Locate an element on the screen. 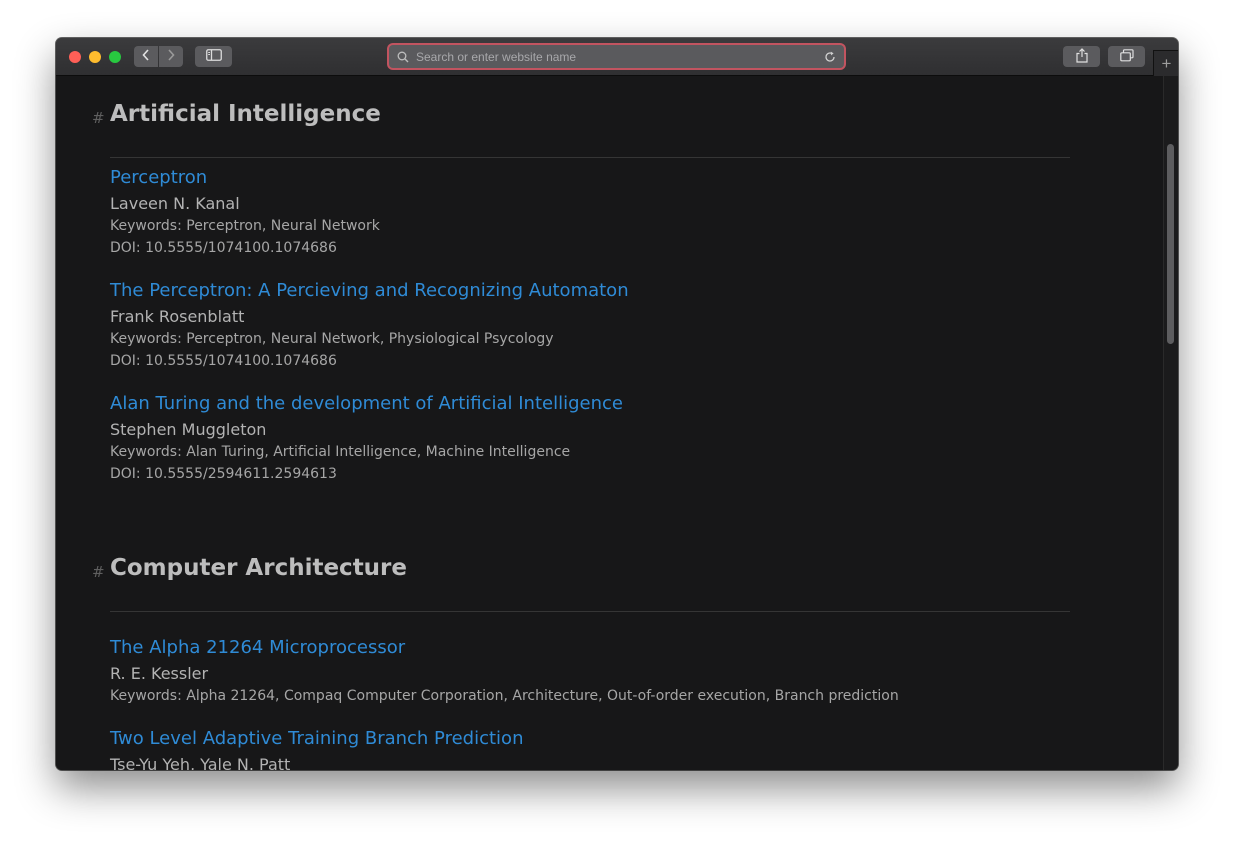  paper-author: Tse-Yu Yeh, Yale N. Patt is located at coordinates (200, 762).